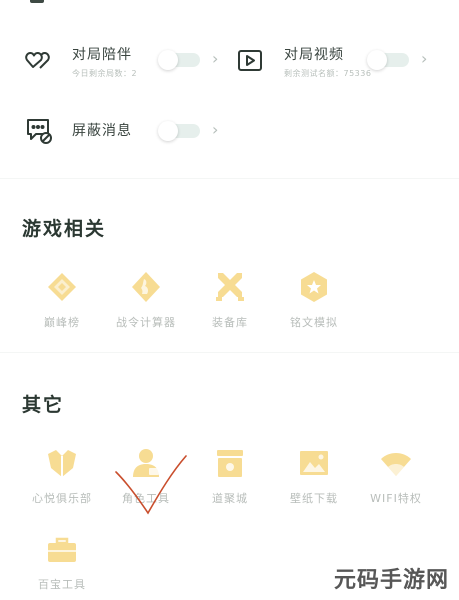  I want to click on watermark: 元码手游网, so click(391, 580).